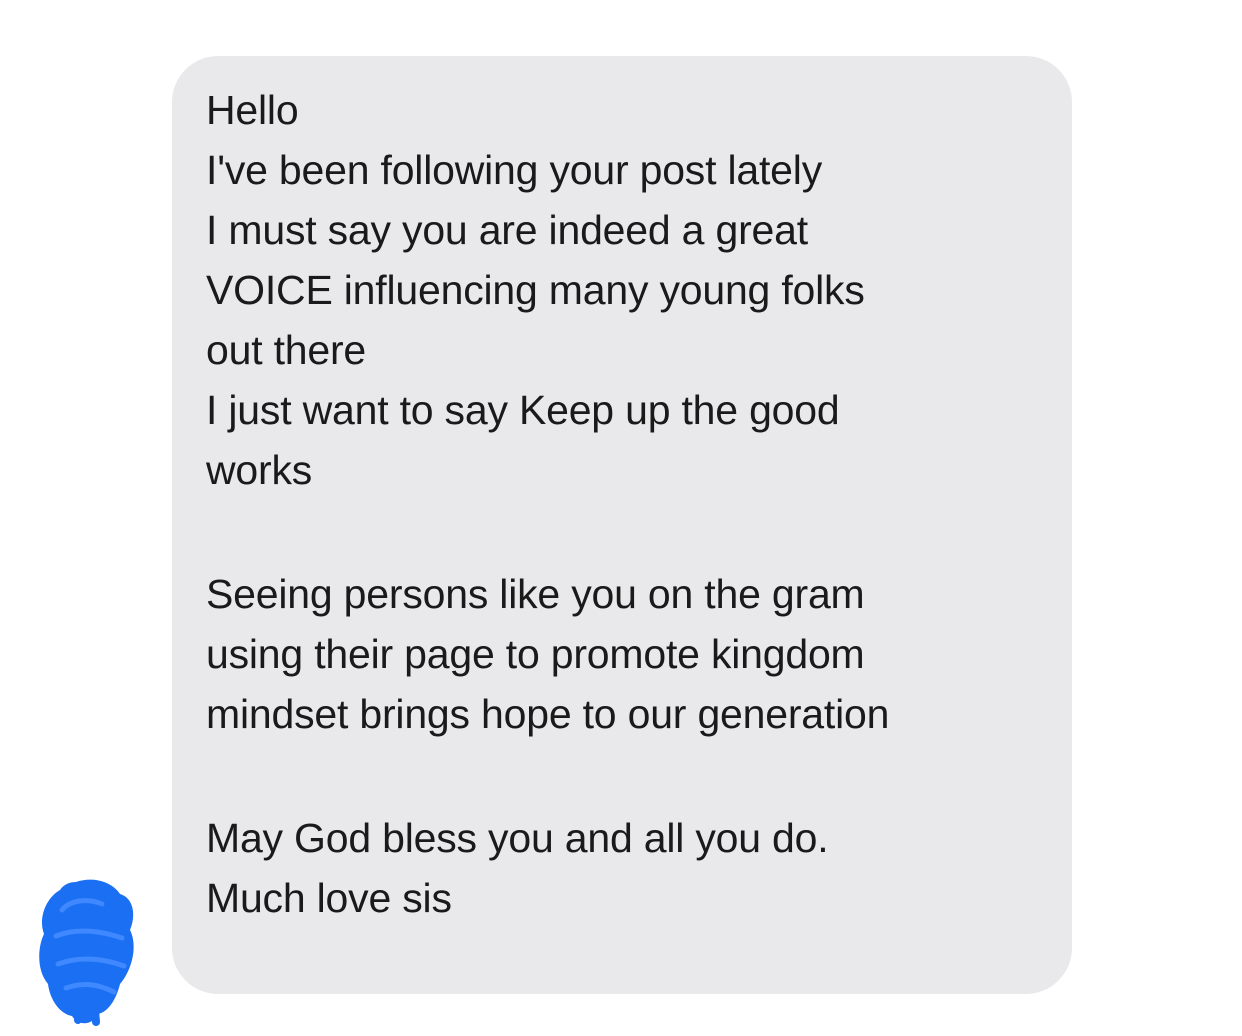  I want to click on avatar-scribble, so click(86, 952).